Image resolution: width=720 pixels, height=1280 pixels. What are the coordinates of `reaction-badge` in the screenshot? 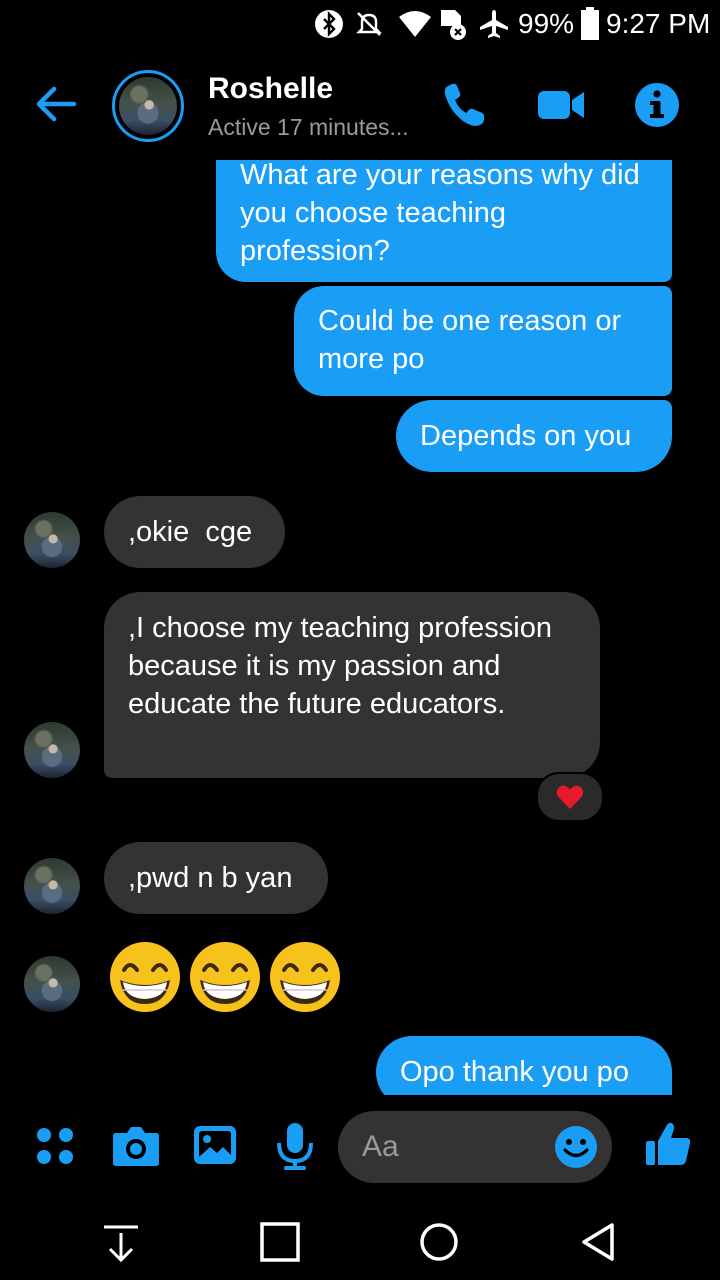 It's located at (570, 797).